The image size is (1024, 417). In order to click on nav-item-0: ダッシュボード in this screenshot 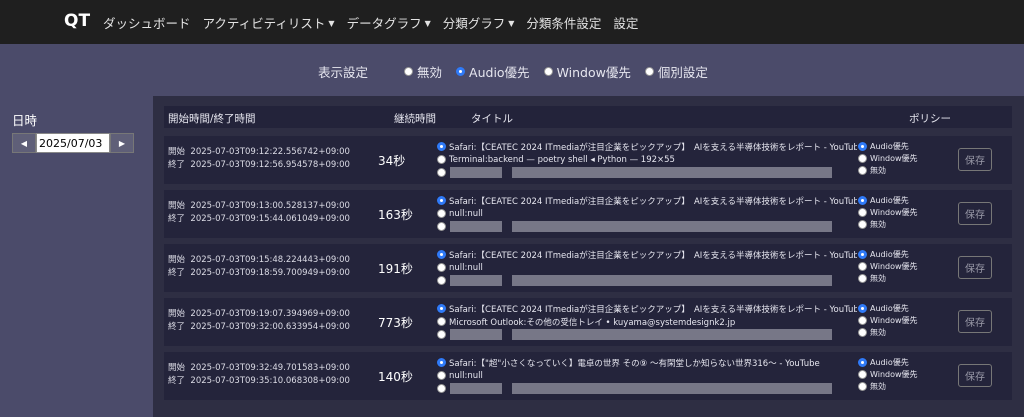, I will do `click(147, 22)`.